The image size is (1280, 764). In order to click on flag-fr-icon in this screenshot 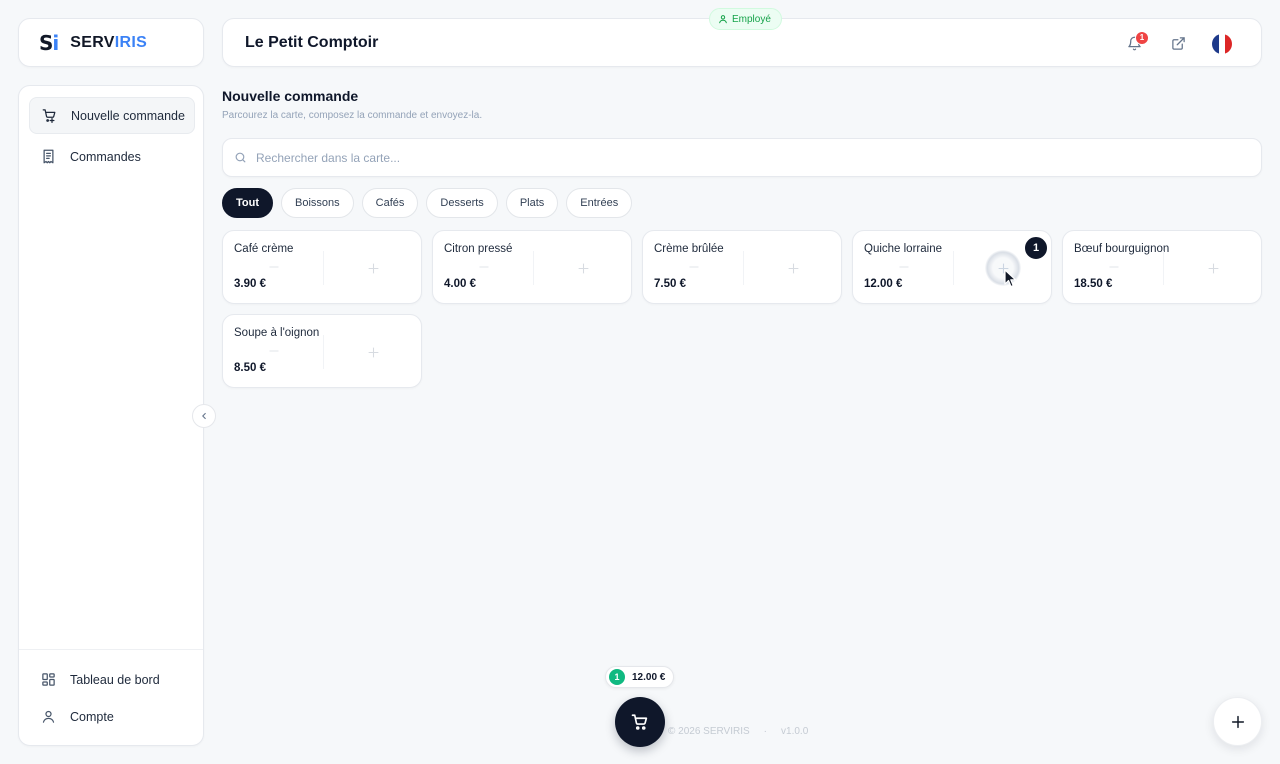, I will do `click(1222, 43)`.